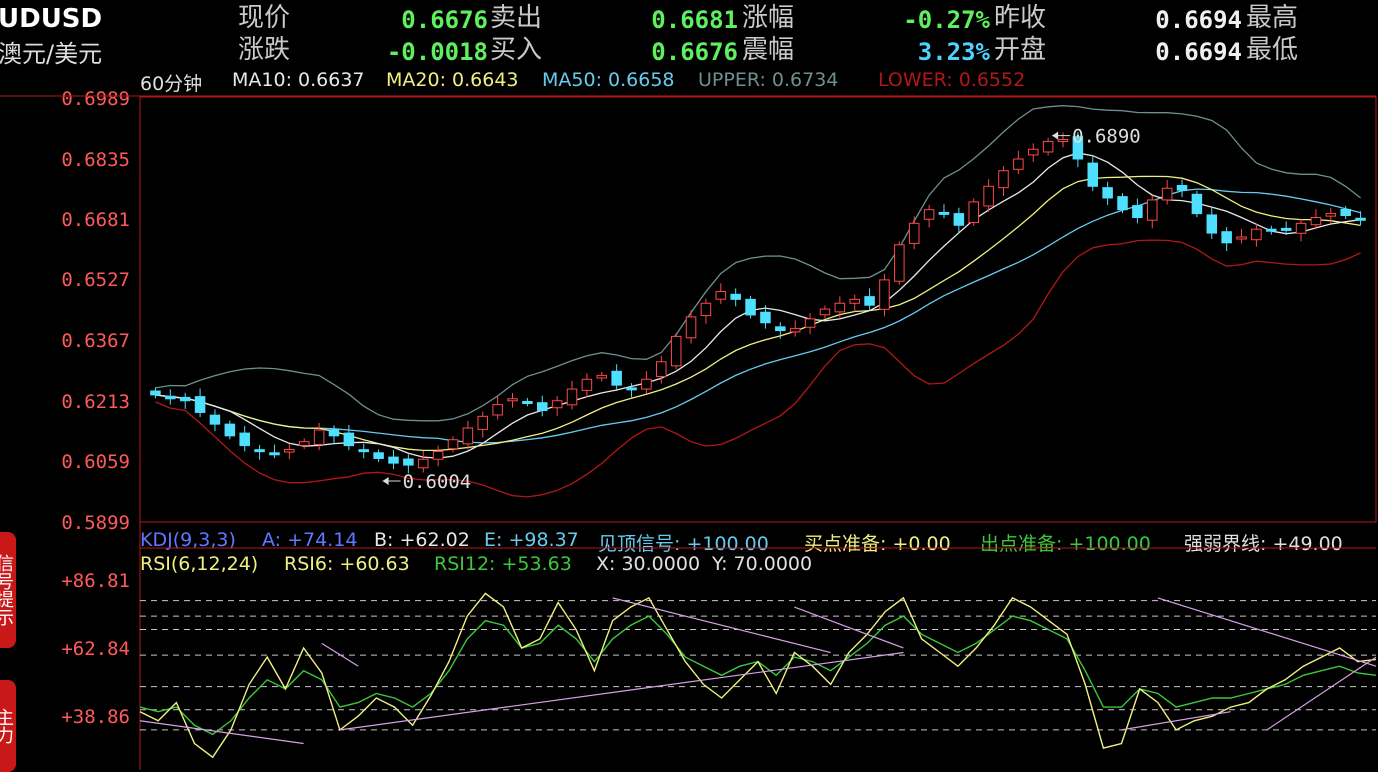 This screenshot has height=772, width=1378. Describe the element at coordinates (1106, 137) in the screenshot. I see `annotation-label: 0.6890` at that location.